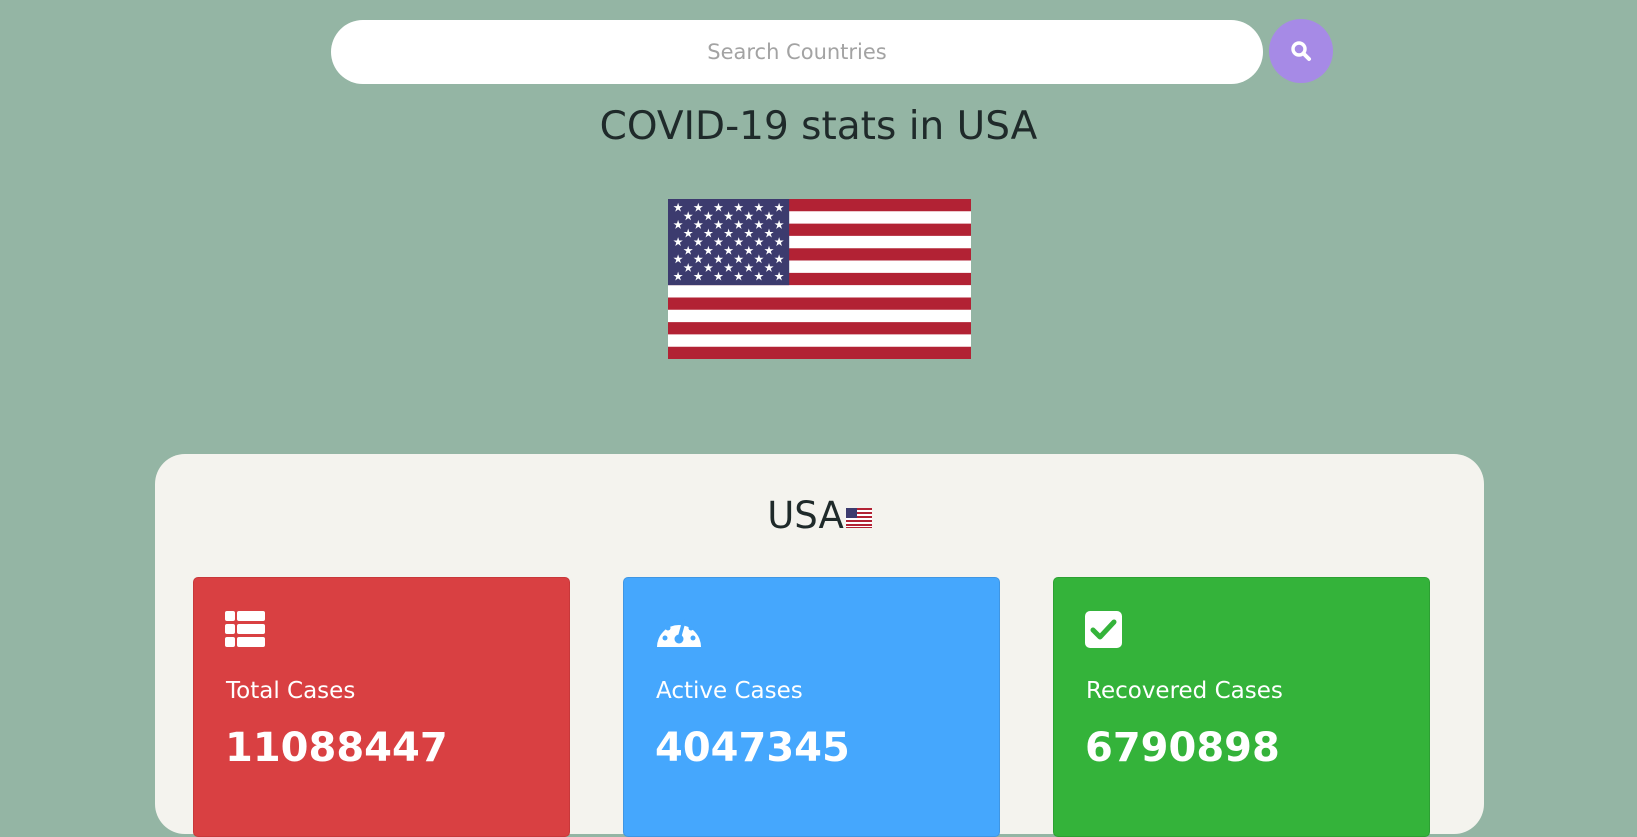 The image size is (1637, 837). What do you see at coordinates (381, 707) in the screenshot?
I see `total-cases-card: Total Cases 11088447` at bounding box center [381, 707].